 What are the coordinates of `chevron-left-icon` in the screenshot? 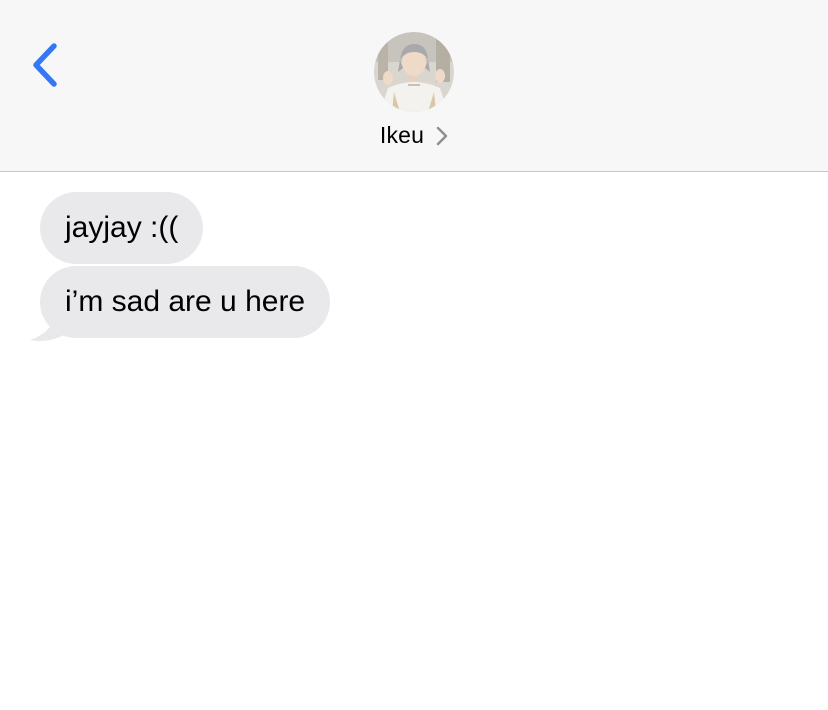 It's located at (48, 66).